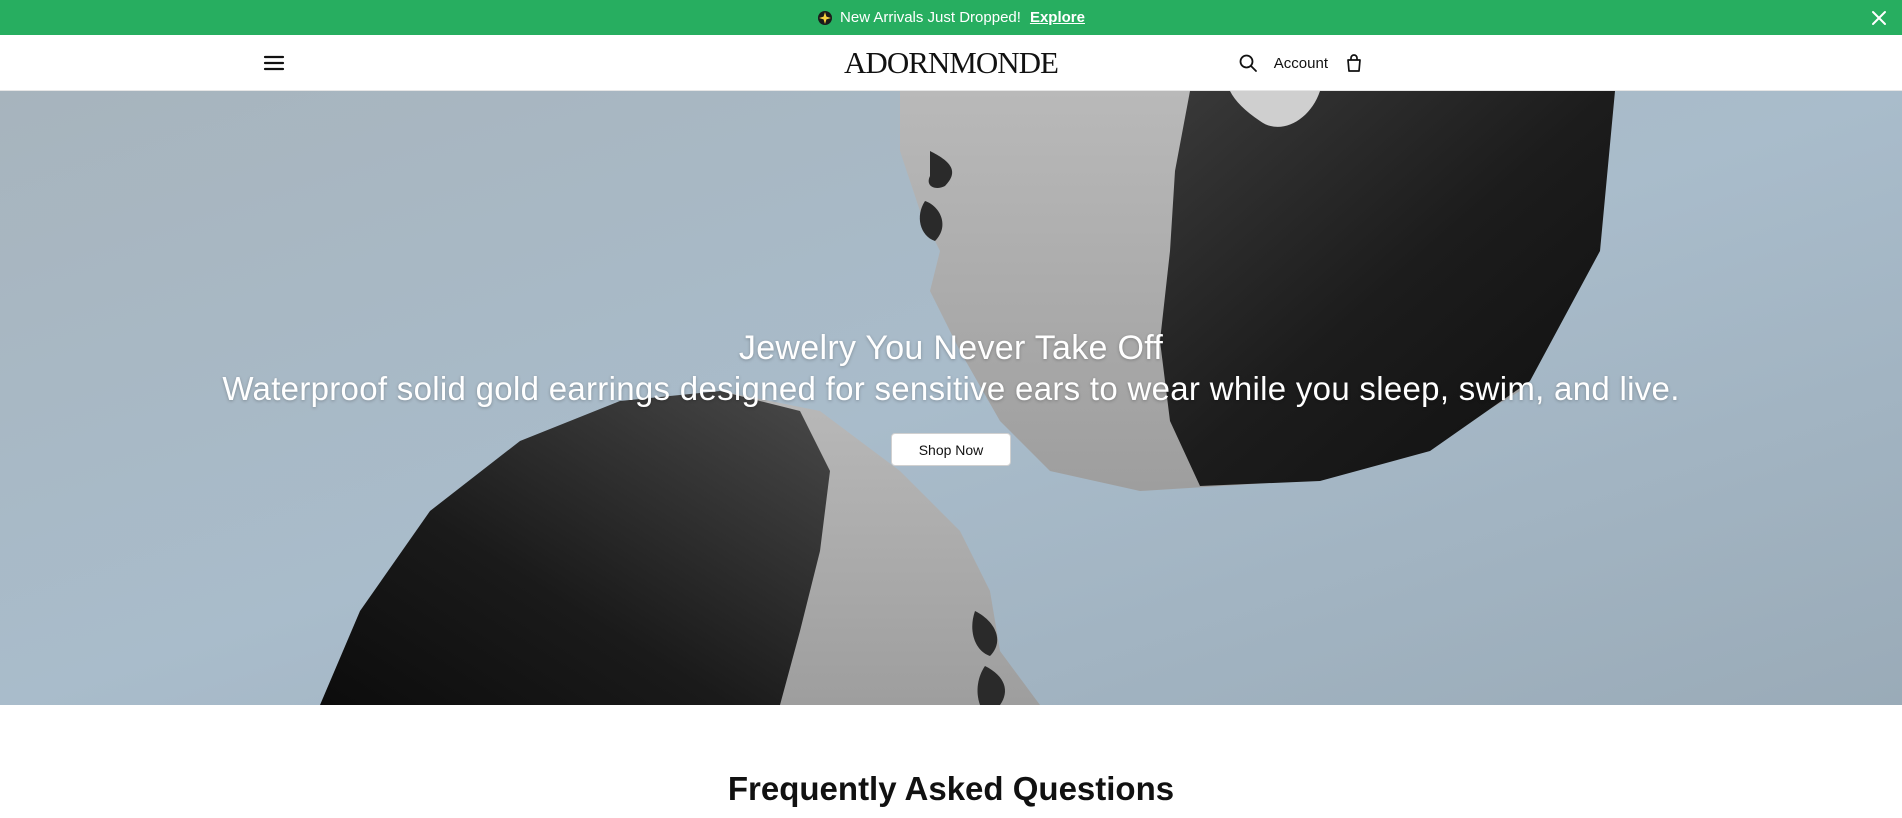 Image resolution: width=1902 pixels, height=818 pixels. Describe the element at coordinates (1057, 17) in the screenshot. I see `explore-link: Explore` at that location.